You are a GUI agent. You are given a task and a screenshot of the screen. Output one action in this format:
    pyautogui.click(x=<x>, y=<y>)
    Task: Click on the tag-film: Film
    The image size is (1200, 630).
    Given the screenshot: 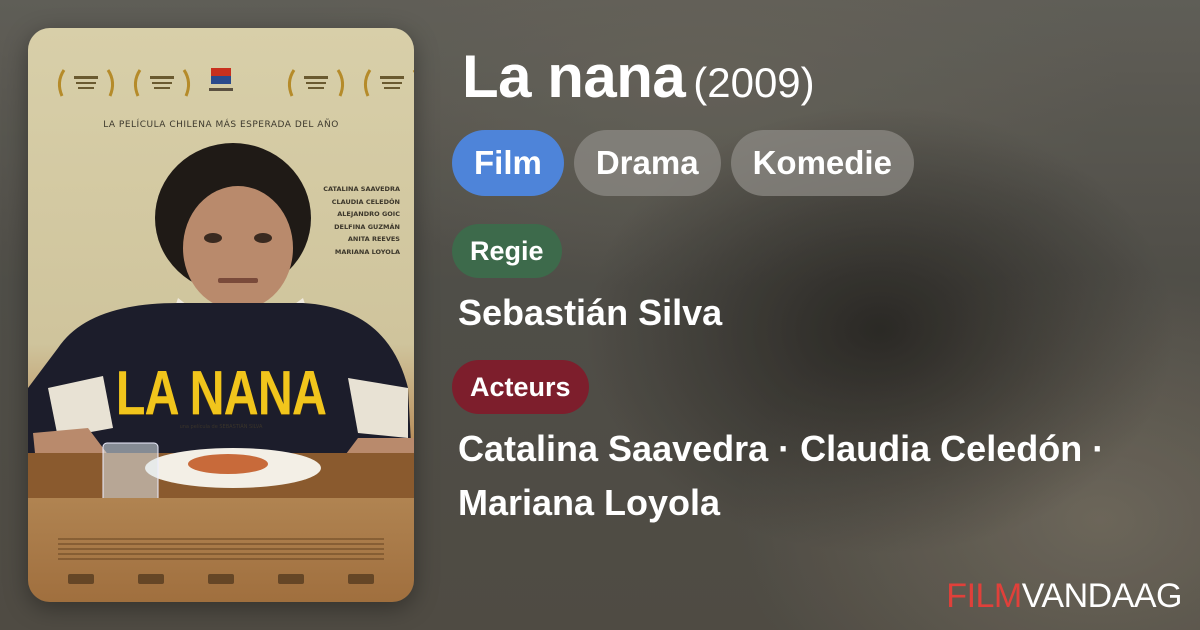 What is the action you would take?
    pyautogui.click(x=508, y=163)
    